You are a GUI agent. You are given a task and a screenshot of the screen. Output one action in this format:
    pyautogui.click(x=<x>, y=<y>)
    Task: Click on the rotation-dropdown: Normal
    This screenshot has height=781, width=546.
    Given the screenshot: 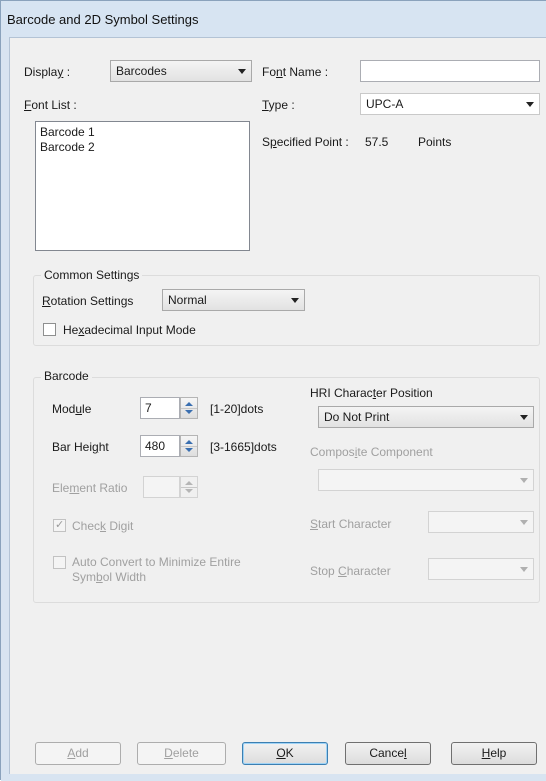 What is the action you would take?
    pyautogui.click(x=233, y=300)
    